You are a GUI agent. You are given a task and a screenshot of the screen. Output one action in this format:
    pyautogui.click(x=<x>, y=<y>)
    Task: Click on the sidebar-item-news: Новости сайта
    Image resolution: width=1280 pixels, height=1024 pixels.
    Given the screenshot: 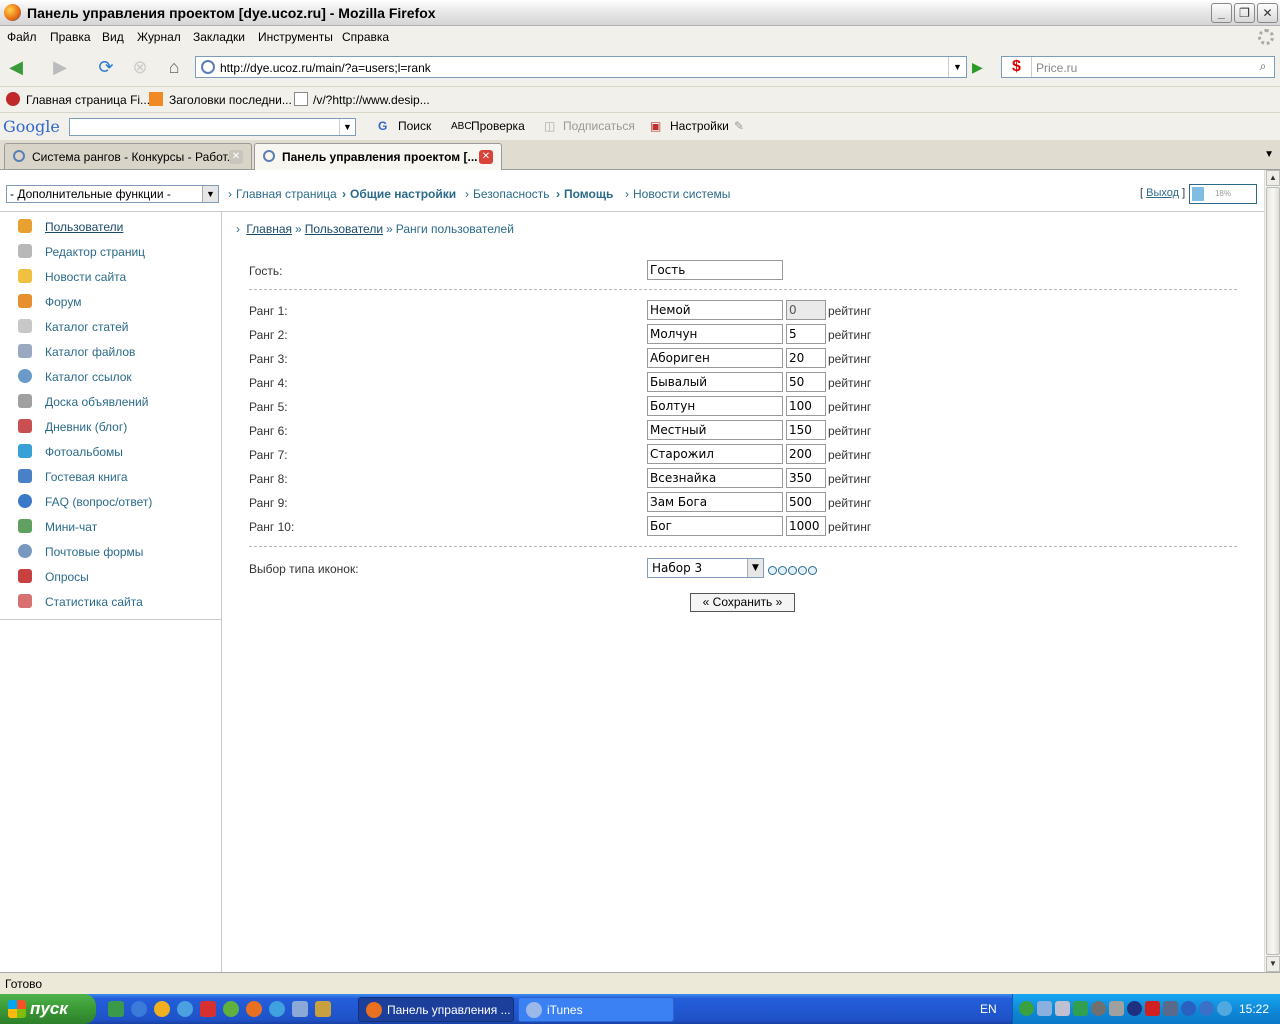 What is the action you would take?
    pyautogui.click(x=118, y=277)
    